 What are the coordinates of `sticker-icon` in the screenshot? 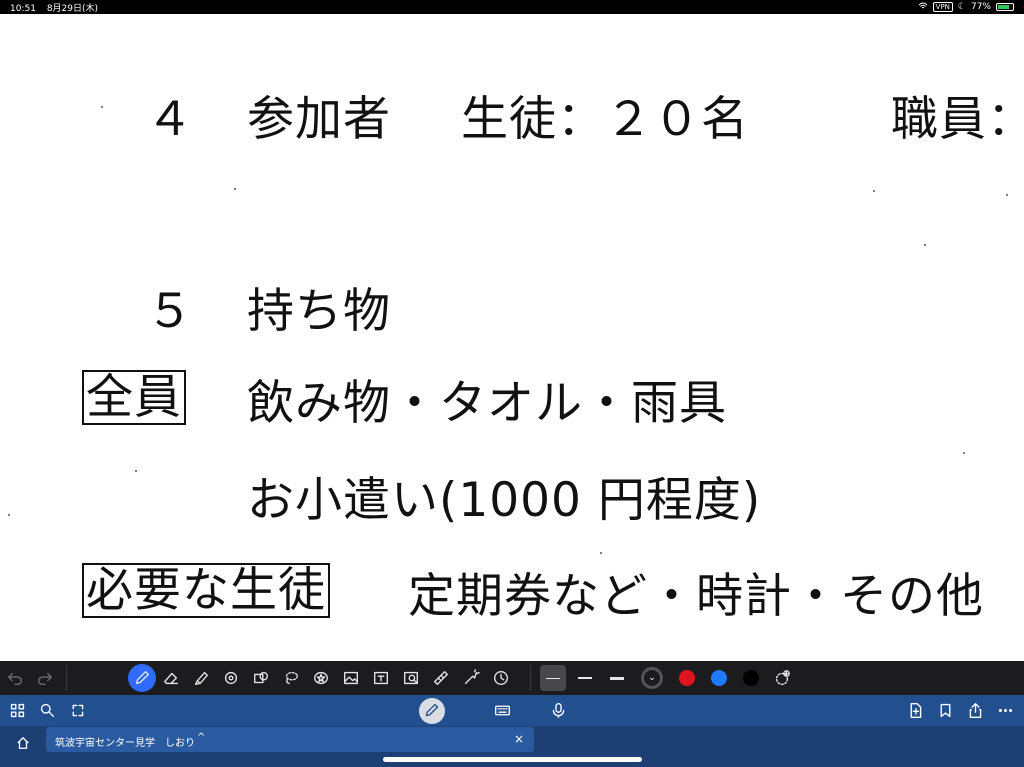 It's located at (261, 678).